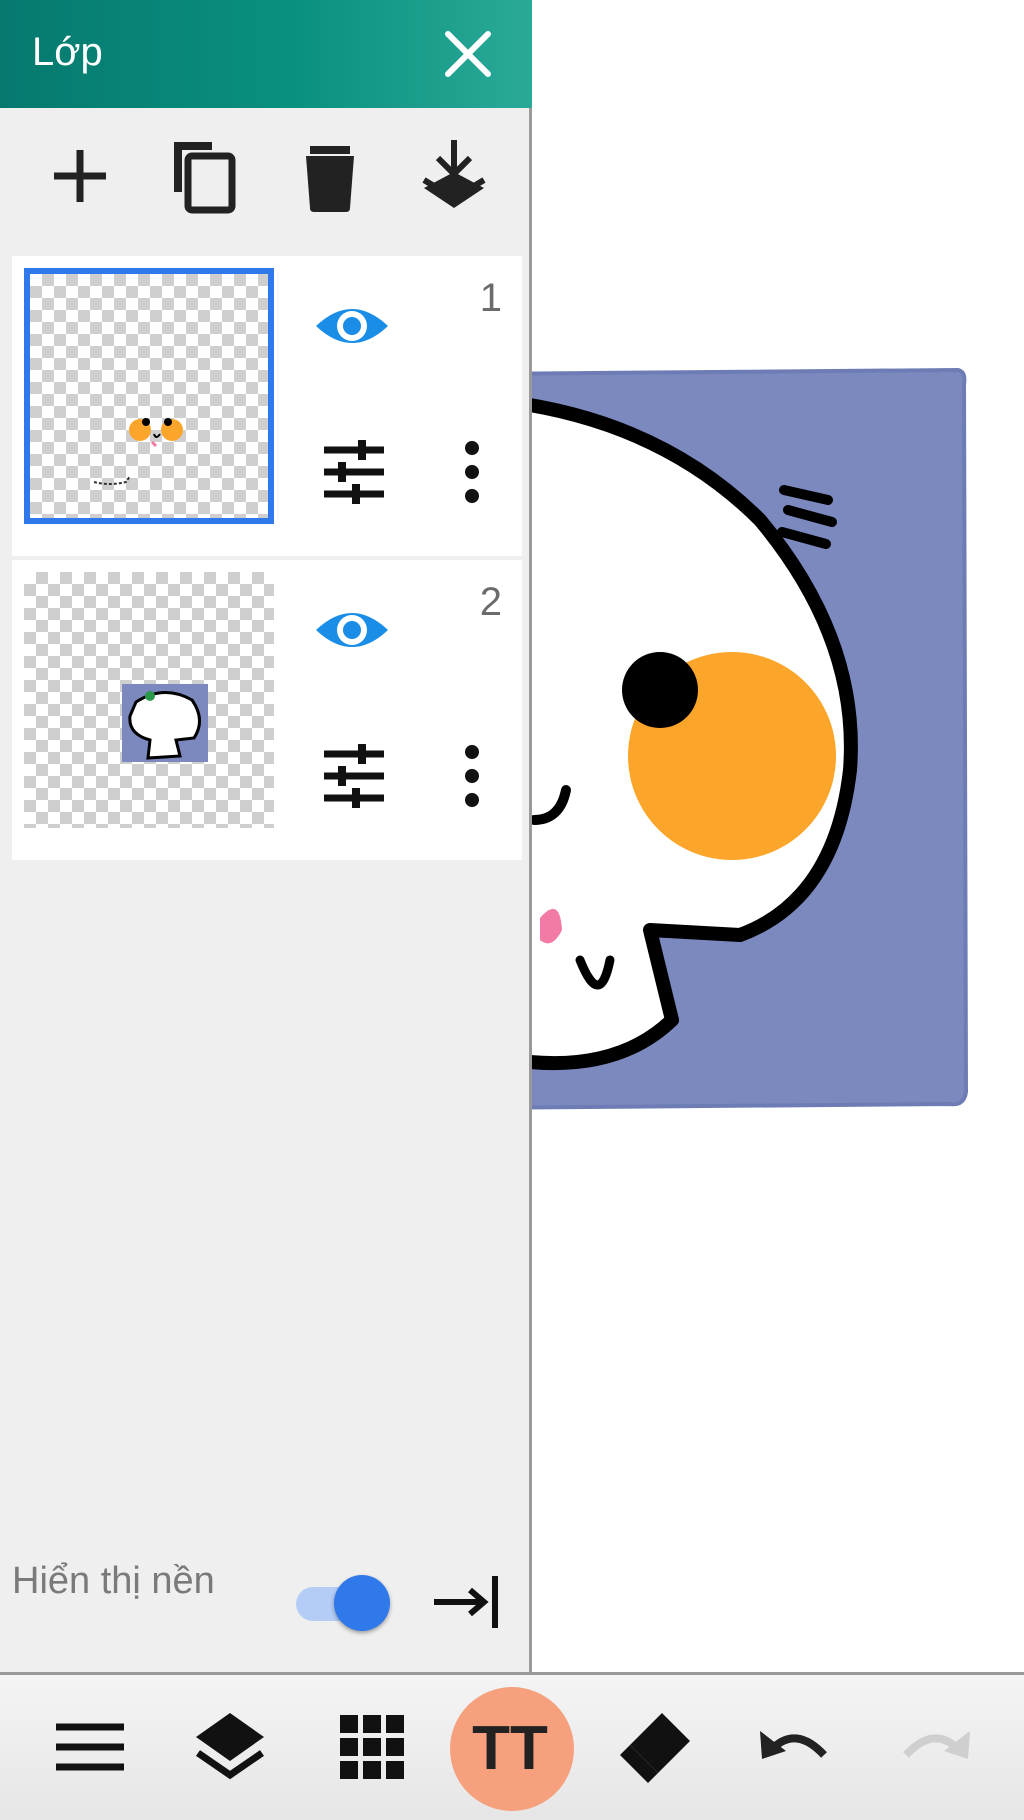 The height and width of the screenshot is (1820, 1024). I want to click on undo-icon, so click(794, 1747).